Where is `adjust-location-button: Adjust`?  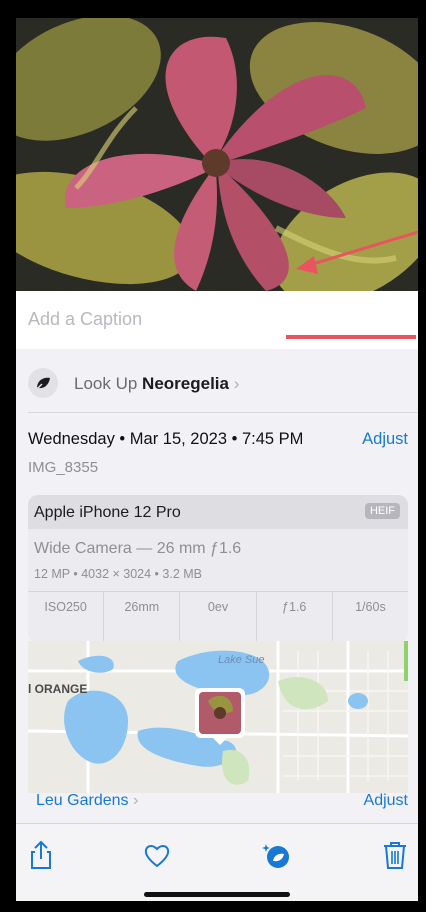
adjust-location-button: Adjust is located at coordinates (386, 801).